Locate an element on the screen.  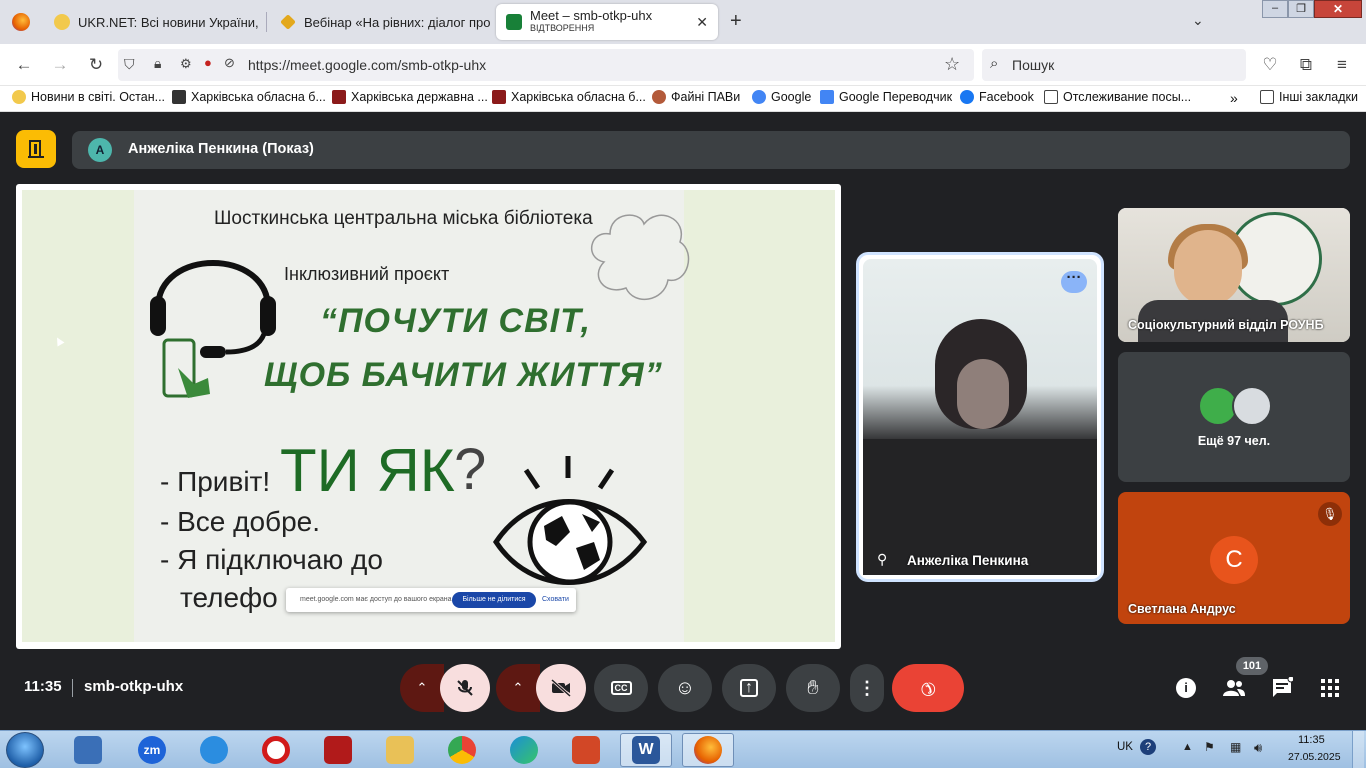
bookmark-item: Файні ПАВи is located at coordinates (696, 97).